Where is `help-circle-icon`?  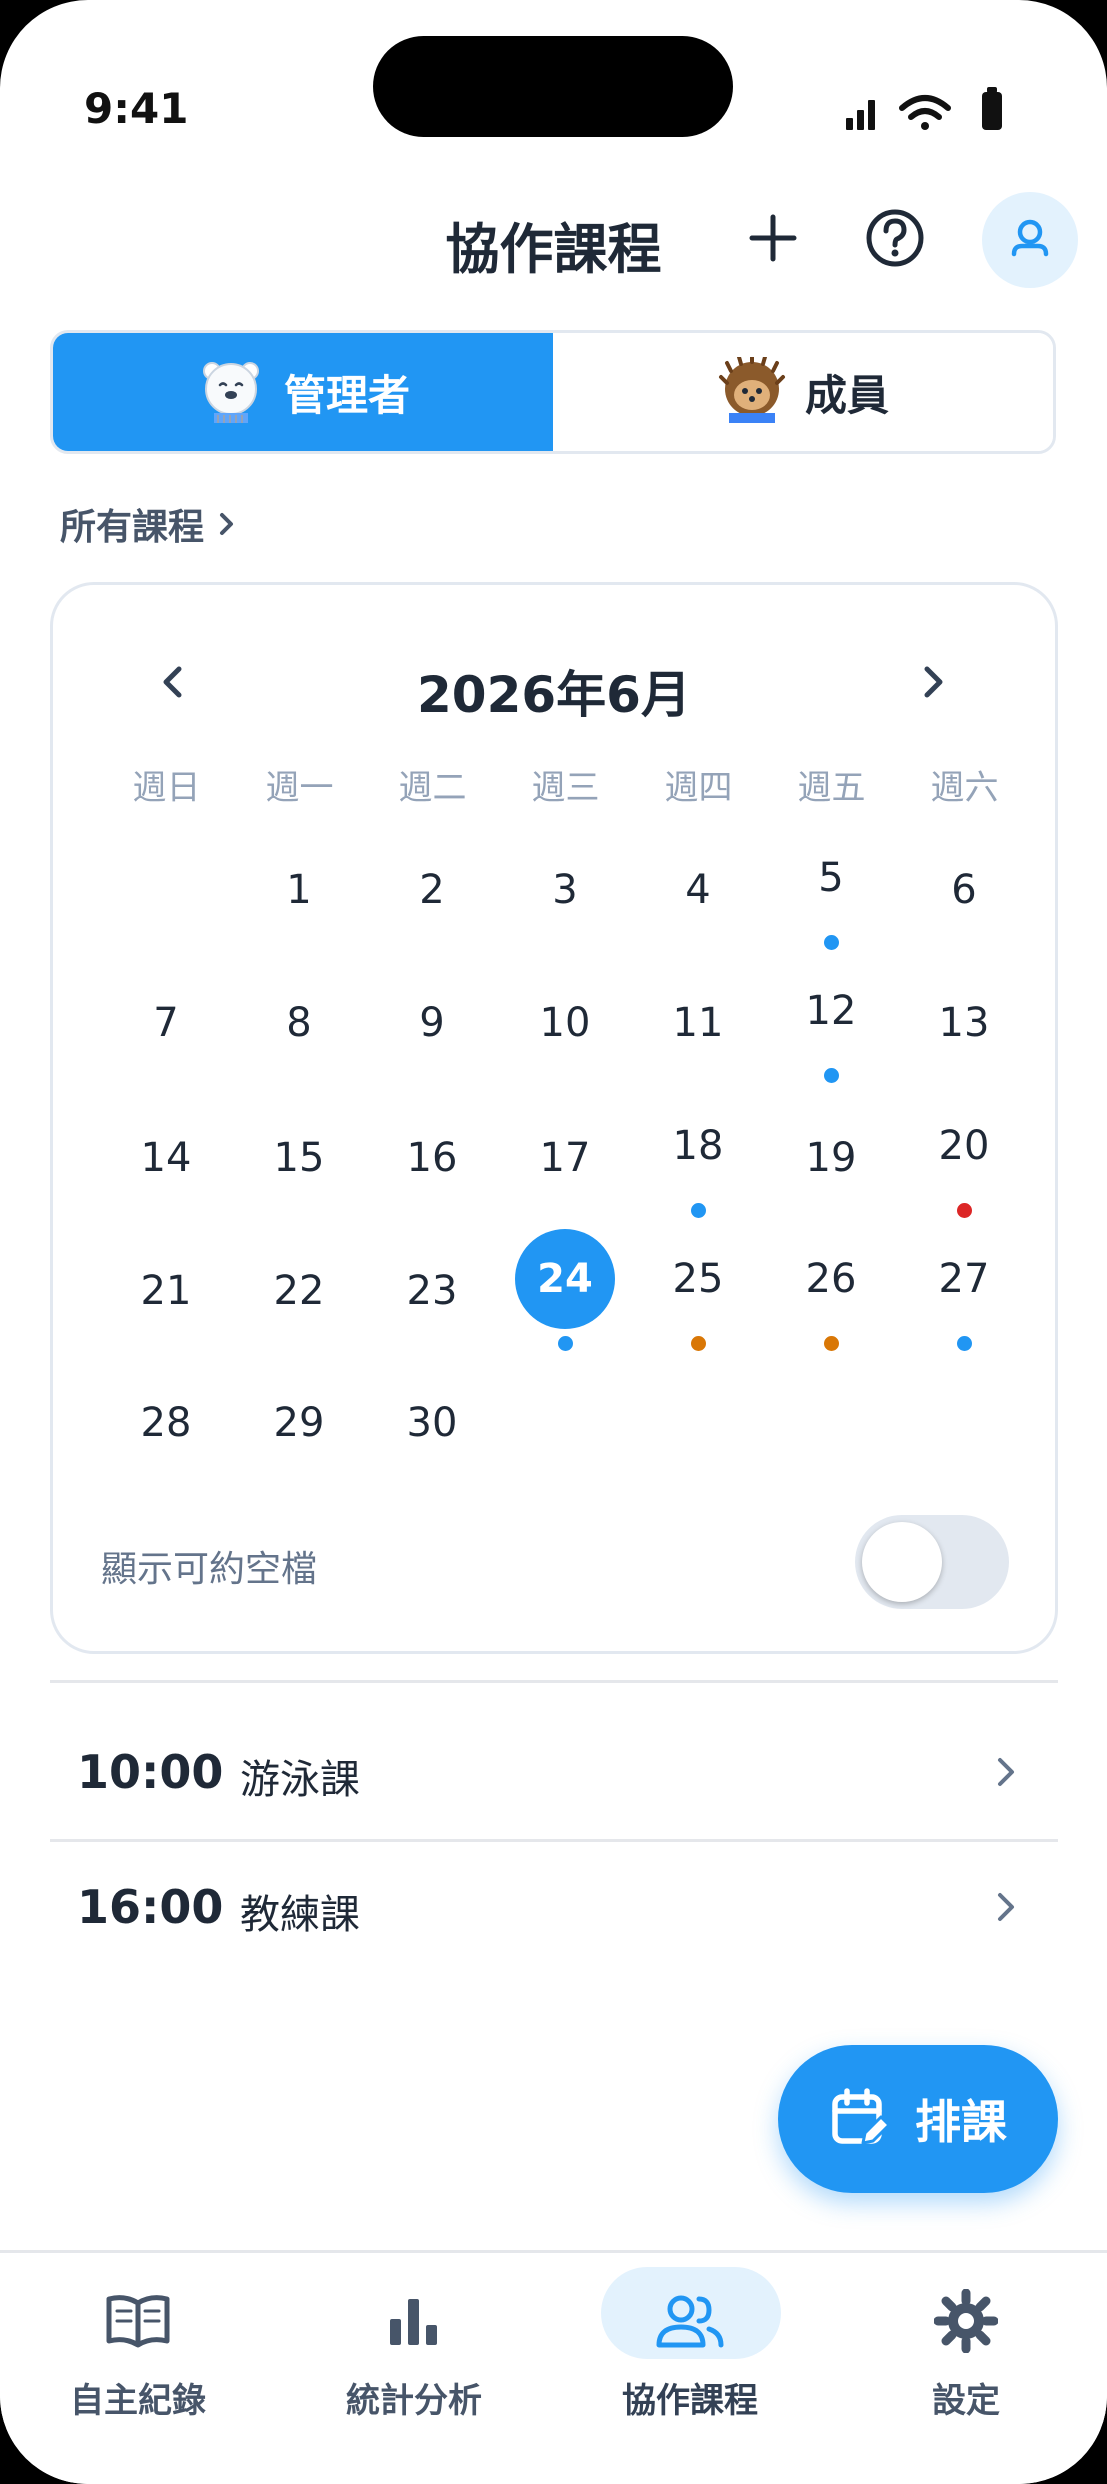 help-circle-icon is located at coordinates (895, 238).